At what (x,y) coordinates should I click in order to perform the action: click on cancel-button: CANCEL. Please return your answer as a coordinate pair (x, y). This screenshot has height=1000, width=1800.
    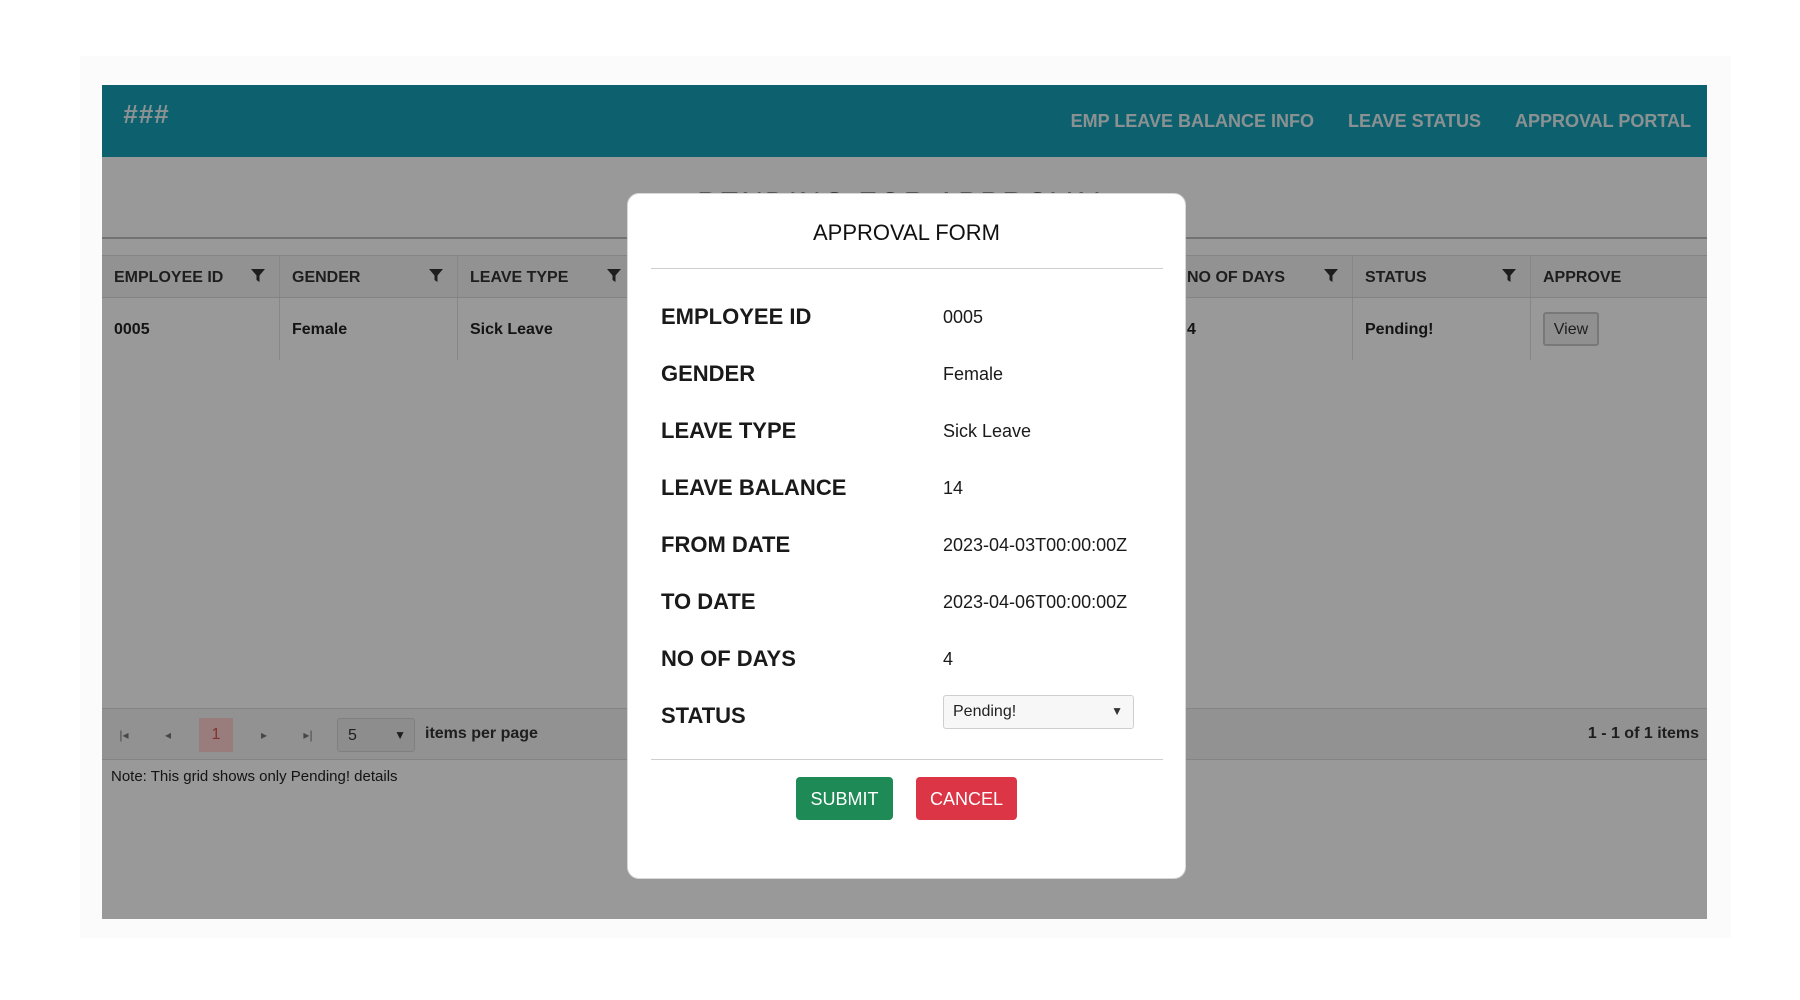
    Looking at the image, I should click on (966, 798).